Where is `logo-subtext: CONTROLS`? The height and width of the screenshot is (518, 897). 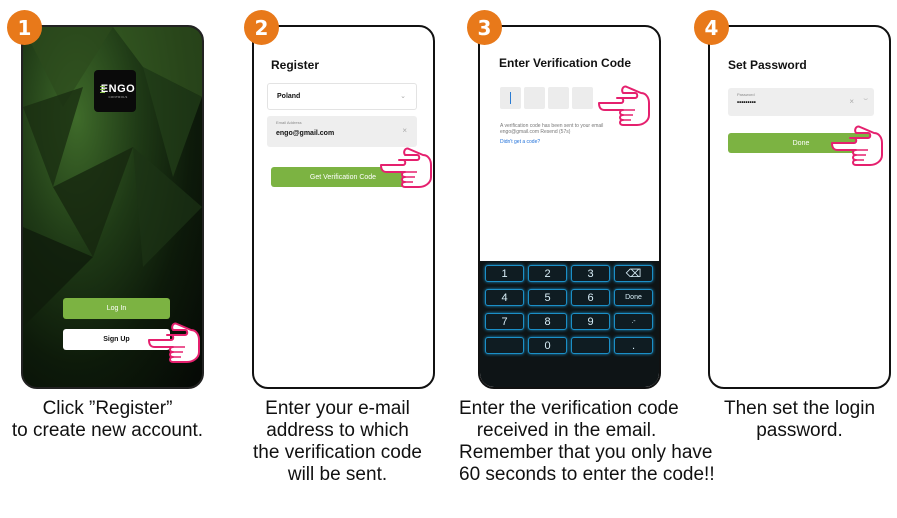 logo-subtext: CONTROLS is located at coordinates (118, 97).